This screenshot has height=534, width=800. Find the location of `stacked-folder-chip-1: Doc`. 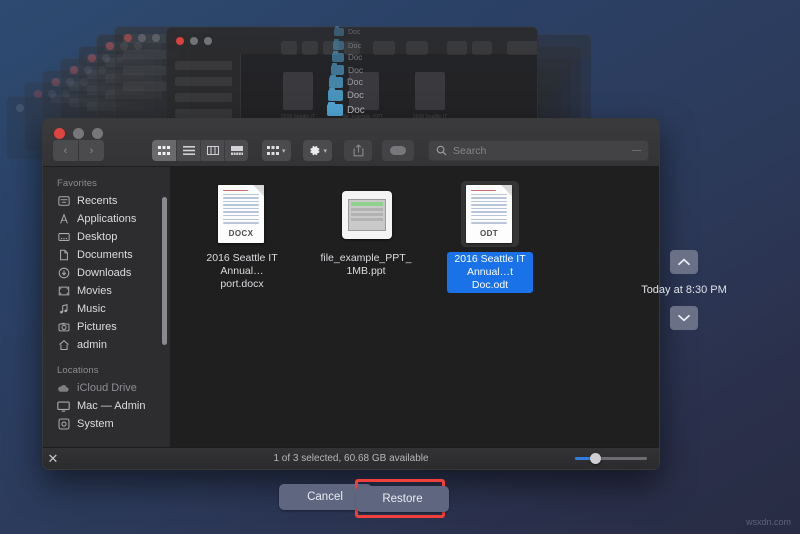

stacked-folder-chip-1: Doc is located at coordinates (347, 31).